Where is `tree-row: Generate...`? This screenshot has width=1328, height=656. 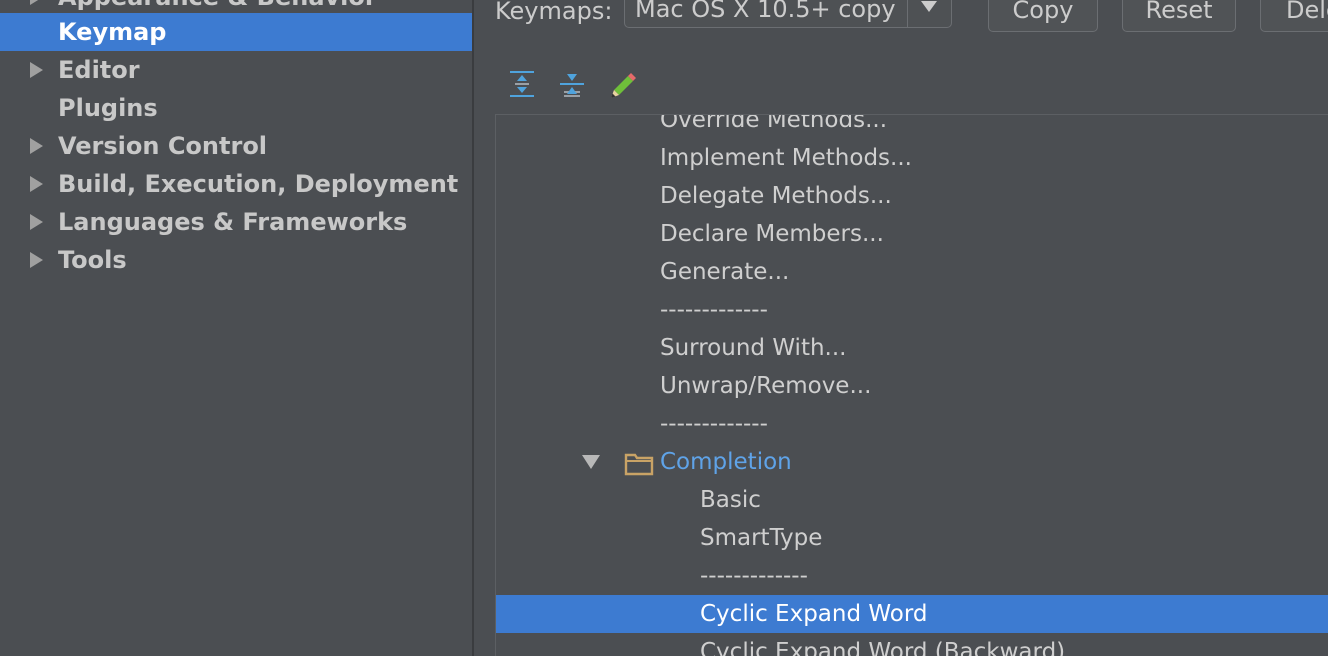 tree-row: Generate... is located at coordinates (912, 272).